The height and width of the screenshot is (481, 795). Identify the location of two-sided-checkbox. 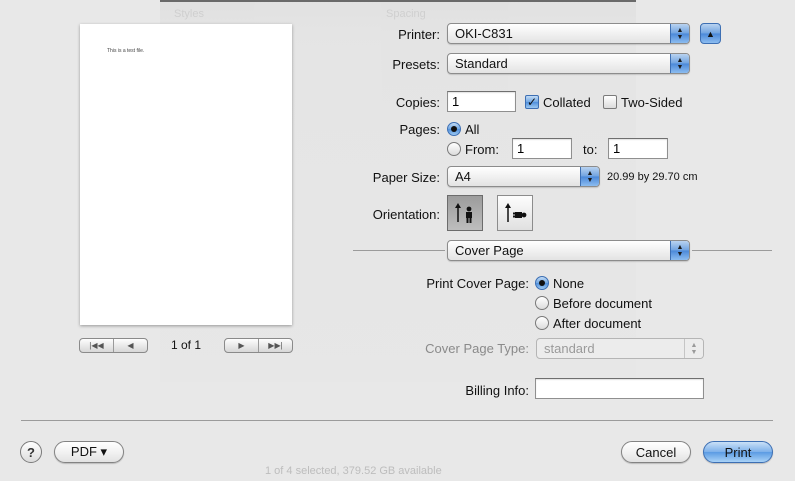
(610, 102).